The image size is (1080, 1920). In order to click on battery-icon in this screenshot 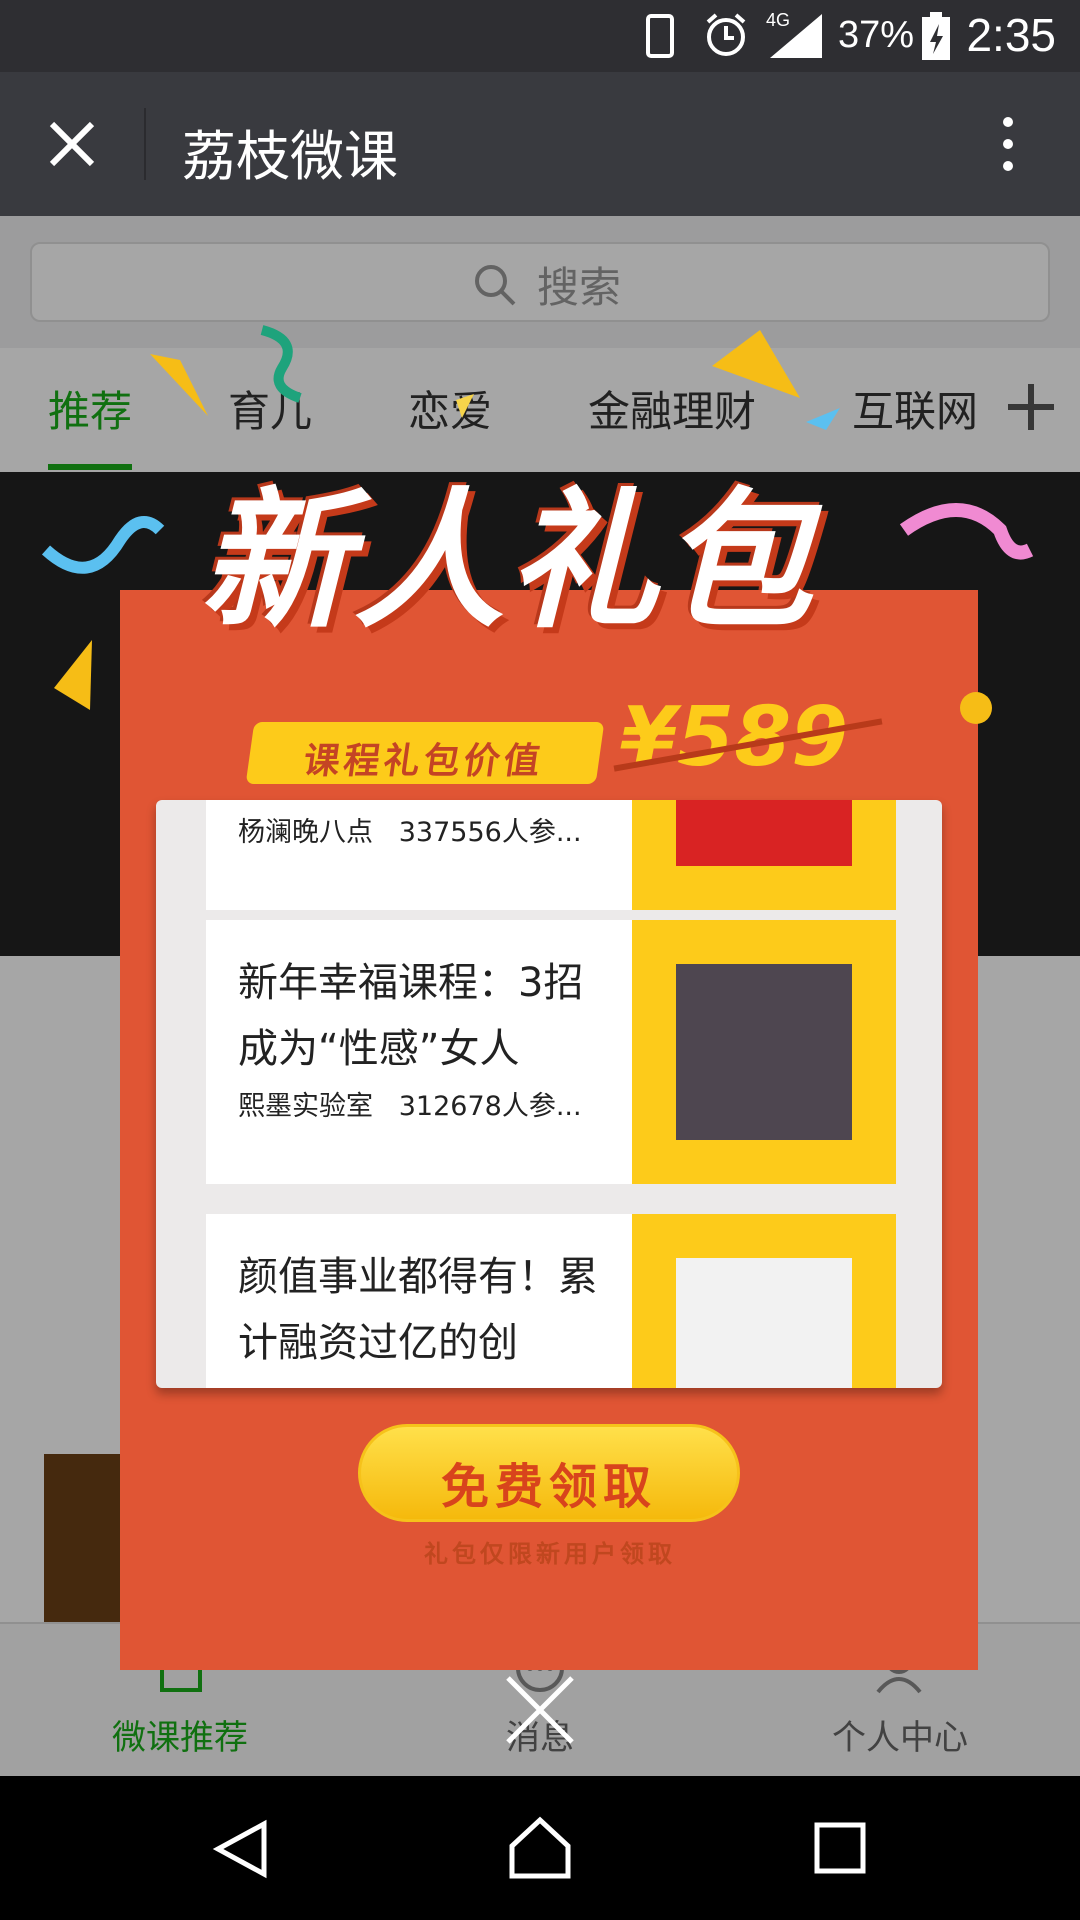, I will do `click(936, 36)`.